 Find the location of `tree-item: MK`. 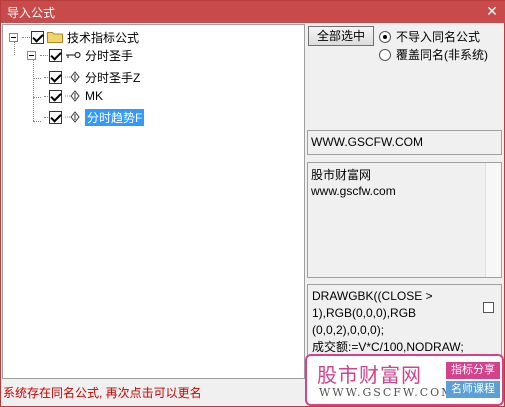

tree-item: MK is located at coordinates (73, 96).